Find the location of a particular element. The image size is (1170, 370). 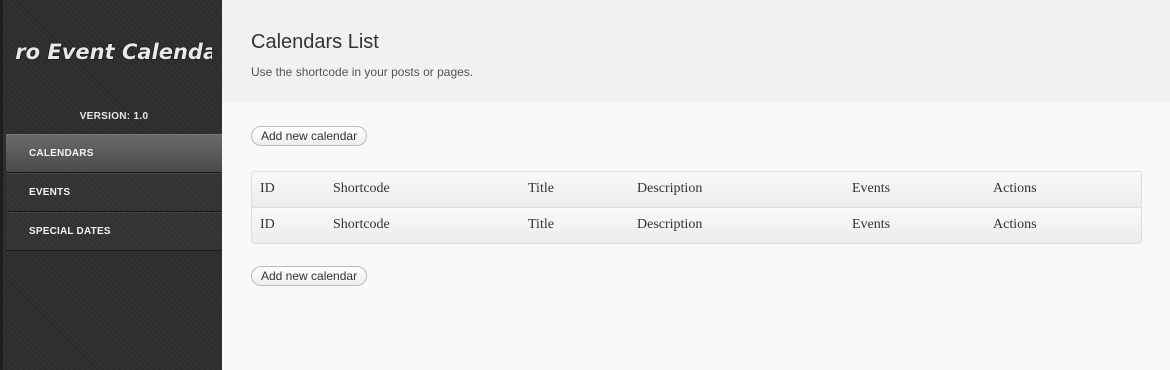

column-footer-actions: Actions is located at coordinates (1015, 224).